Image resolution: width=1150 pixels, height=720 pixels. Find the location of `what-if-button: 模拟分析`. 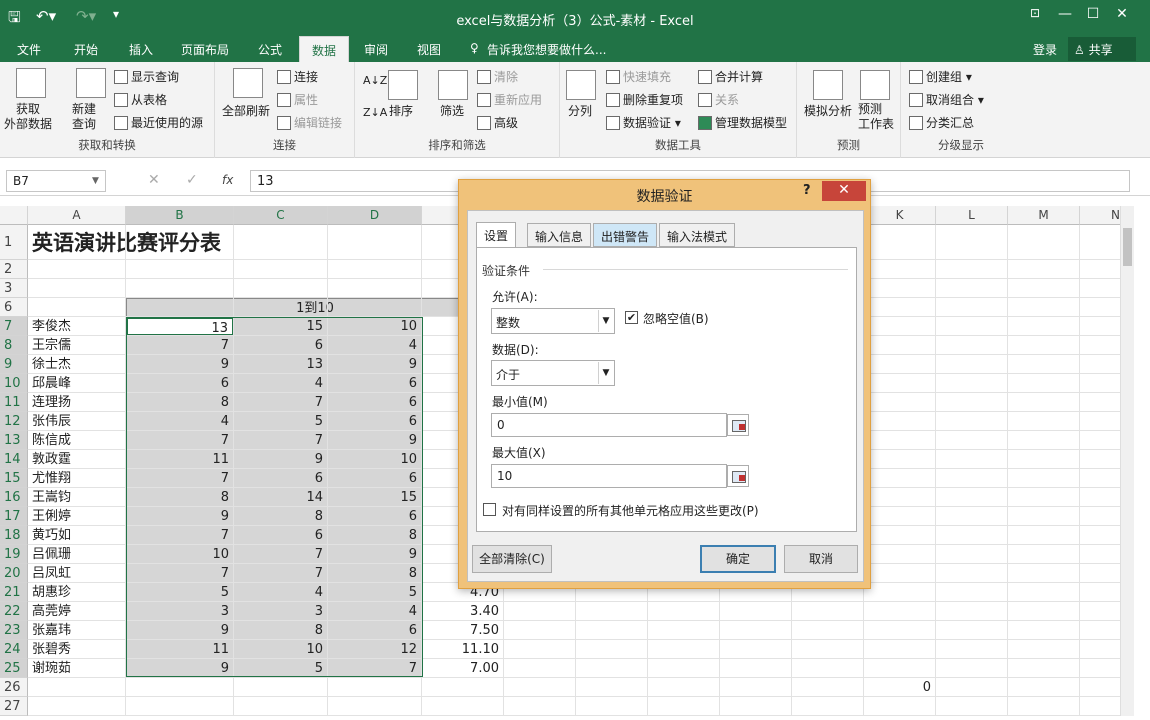

what-if-button: 模拟分析 is located at coordinates (828, 110).